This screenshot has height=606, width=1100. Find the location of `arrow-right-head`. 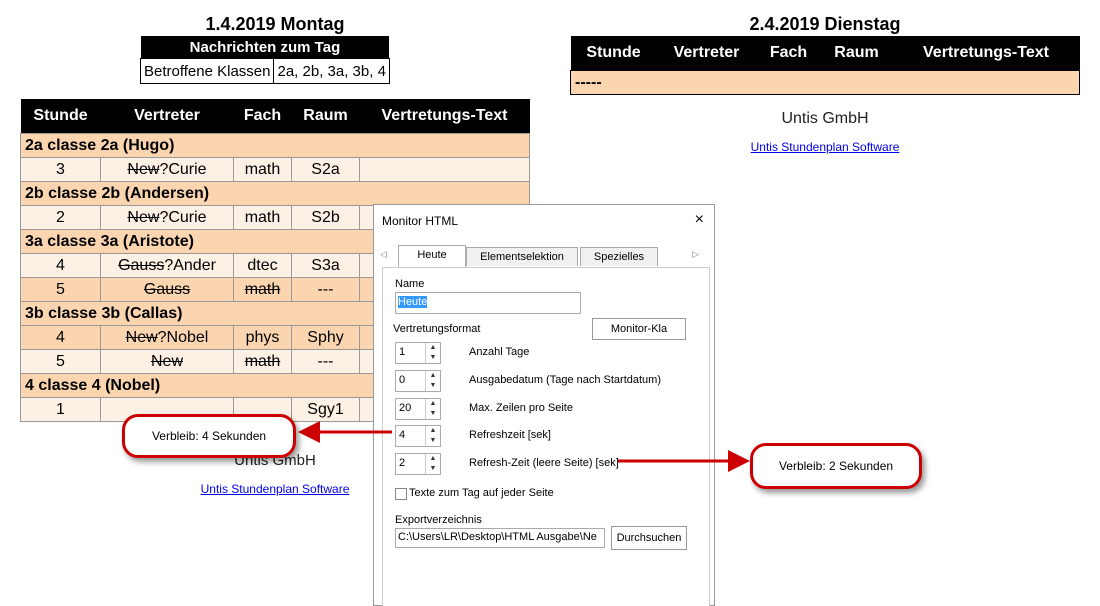

arrow-right-head is located at coordinates (739, 461).